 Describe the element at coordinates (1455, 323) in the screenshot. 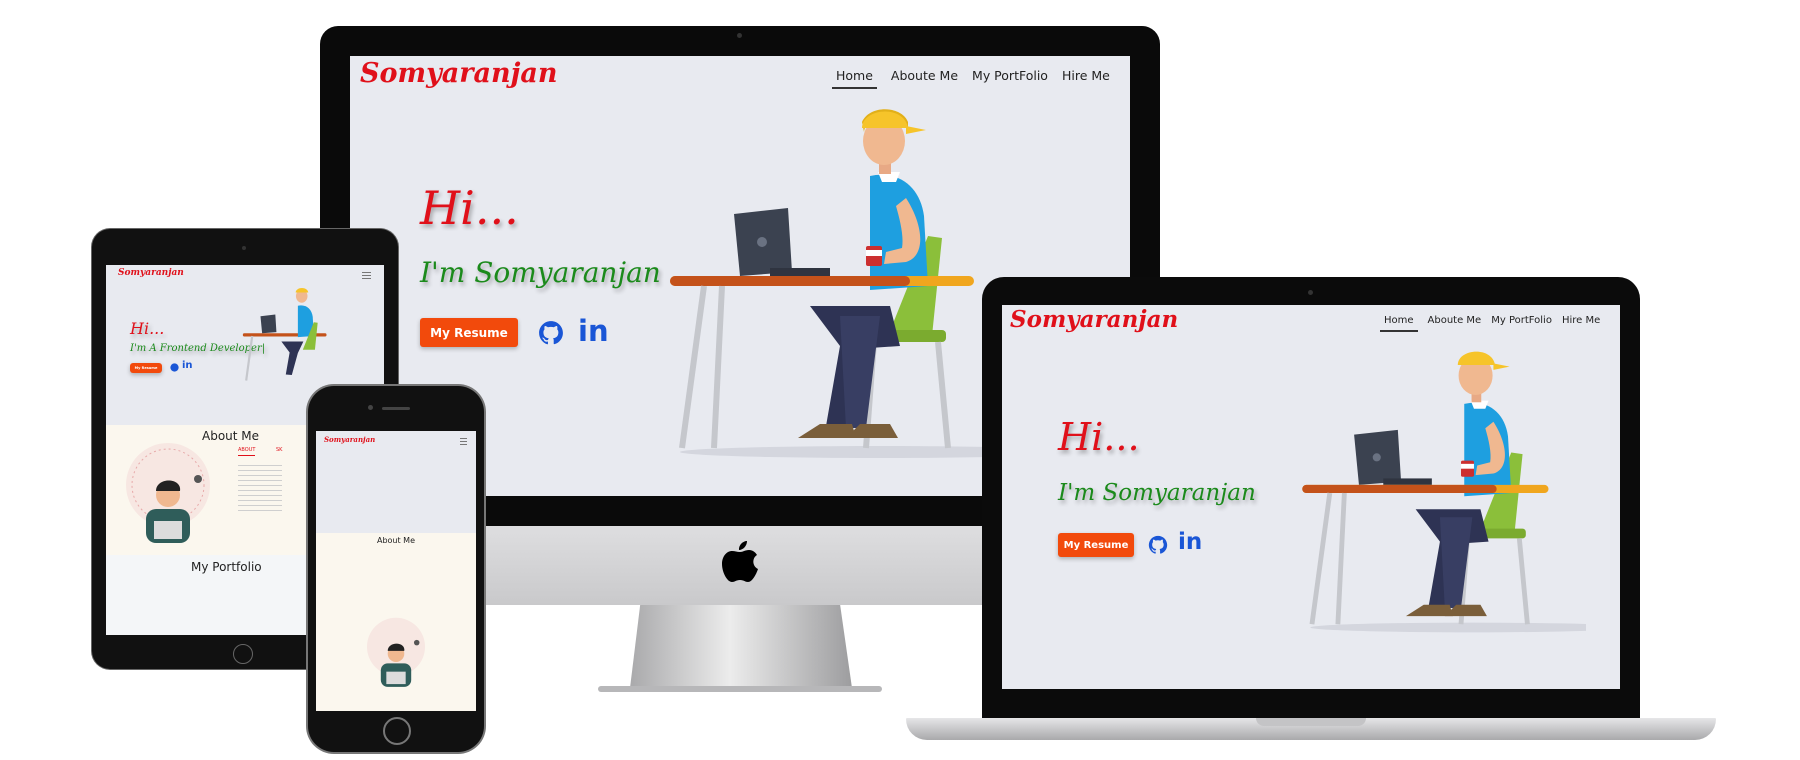

I see `laptop-nav-about: Aboute Me` at that location.